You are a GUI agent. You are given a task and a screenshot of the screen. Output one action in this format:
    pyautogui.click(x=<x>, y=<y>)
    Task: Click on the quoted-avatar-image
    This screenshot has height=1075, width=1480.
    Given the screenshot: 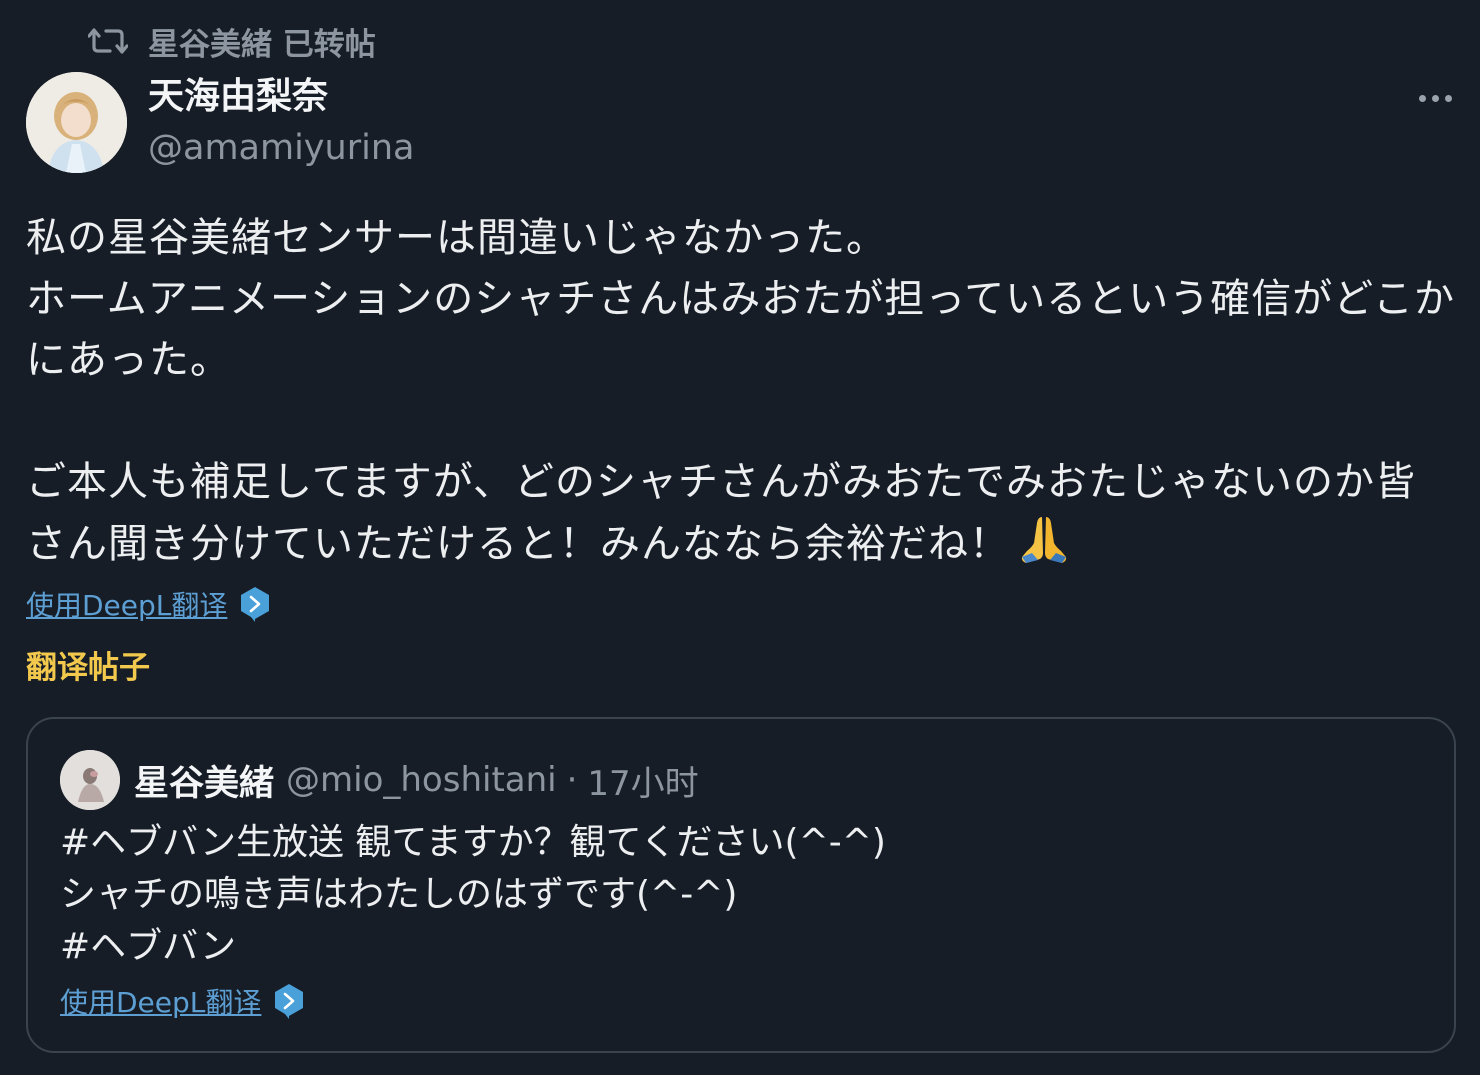 What is the action you would take?
    pyautogui.click(x=90, y=780)
    